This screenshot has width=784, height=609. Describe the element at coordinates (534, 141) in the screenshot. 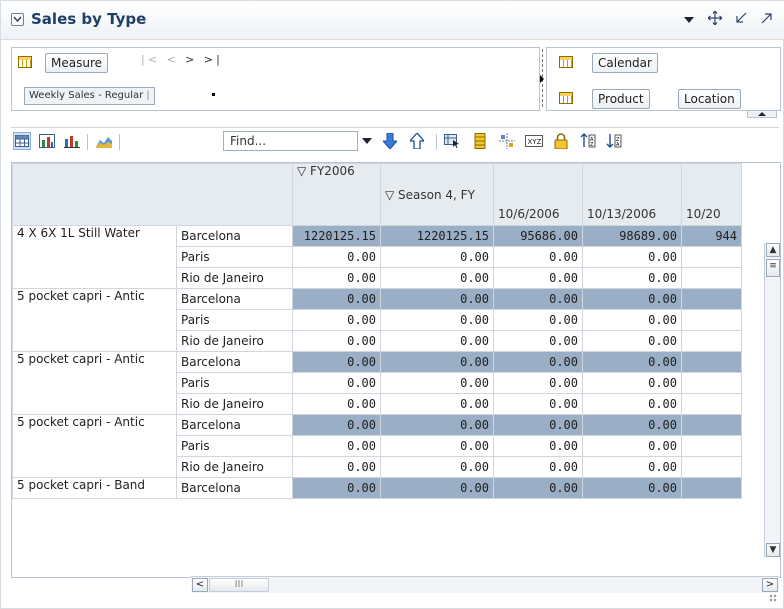

I see `xyz-icon: XYZ` at that location.